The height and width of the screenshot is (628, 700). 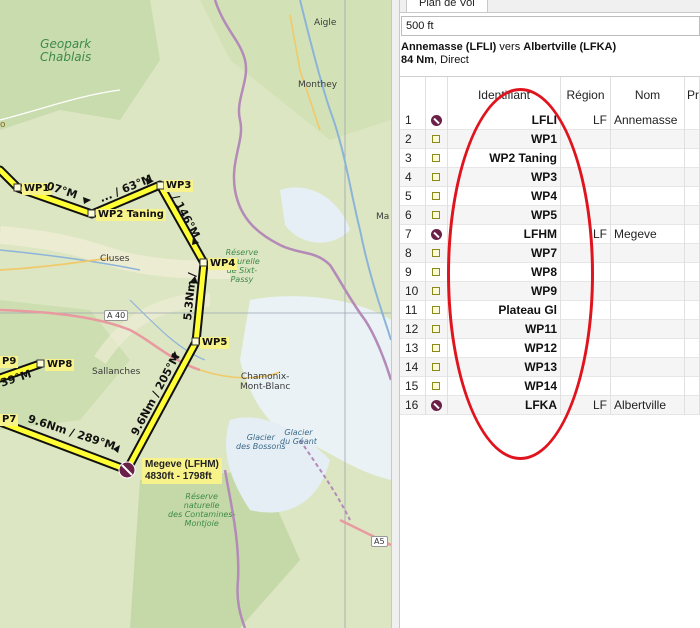 I want to click on table-row: 6 WP5, so click(x=550, y=215).